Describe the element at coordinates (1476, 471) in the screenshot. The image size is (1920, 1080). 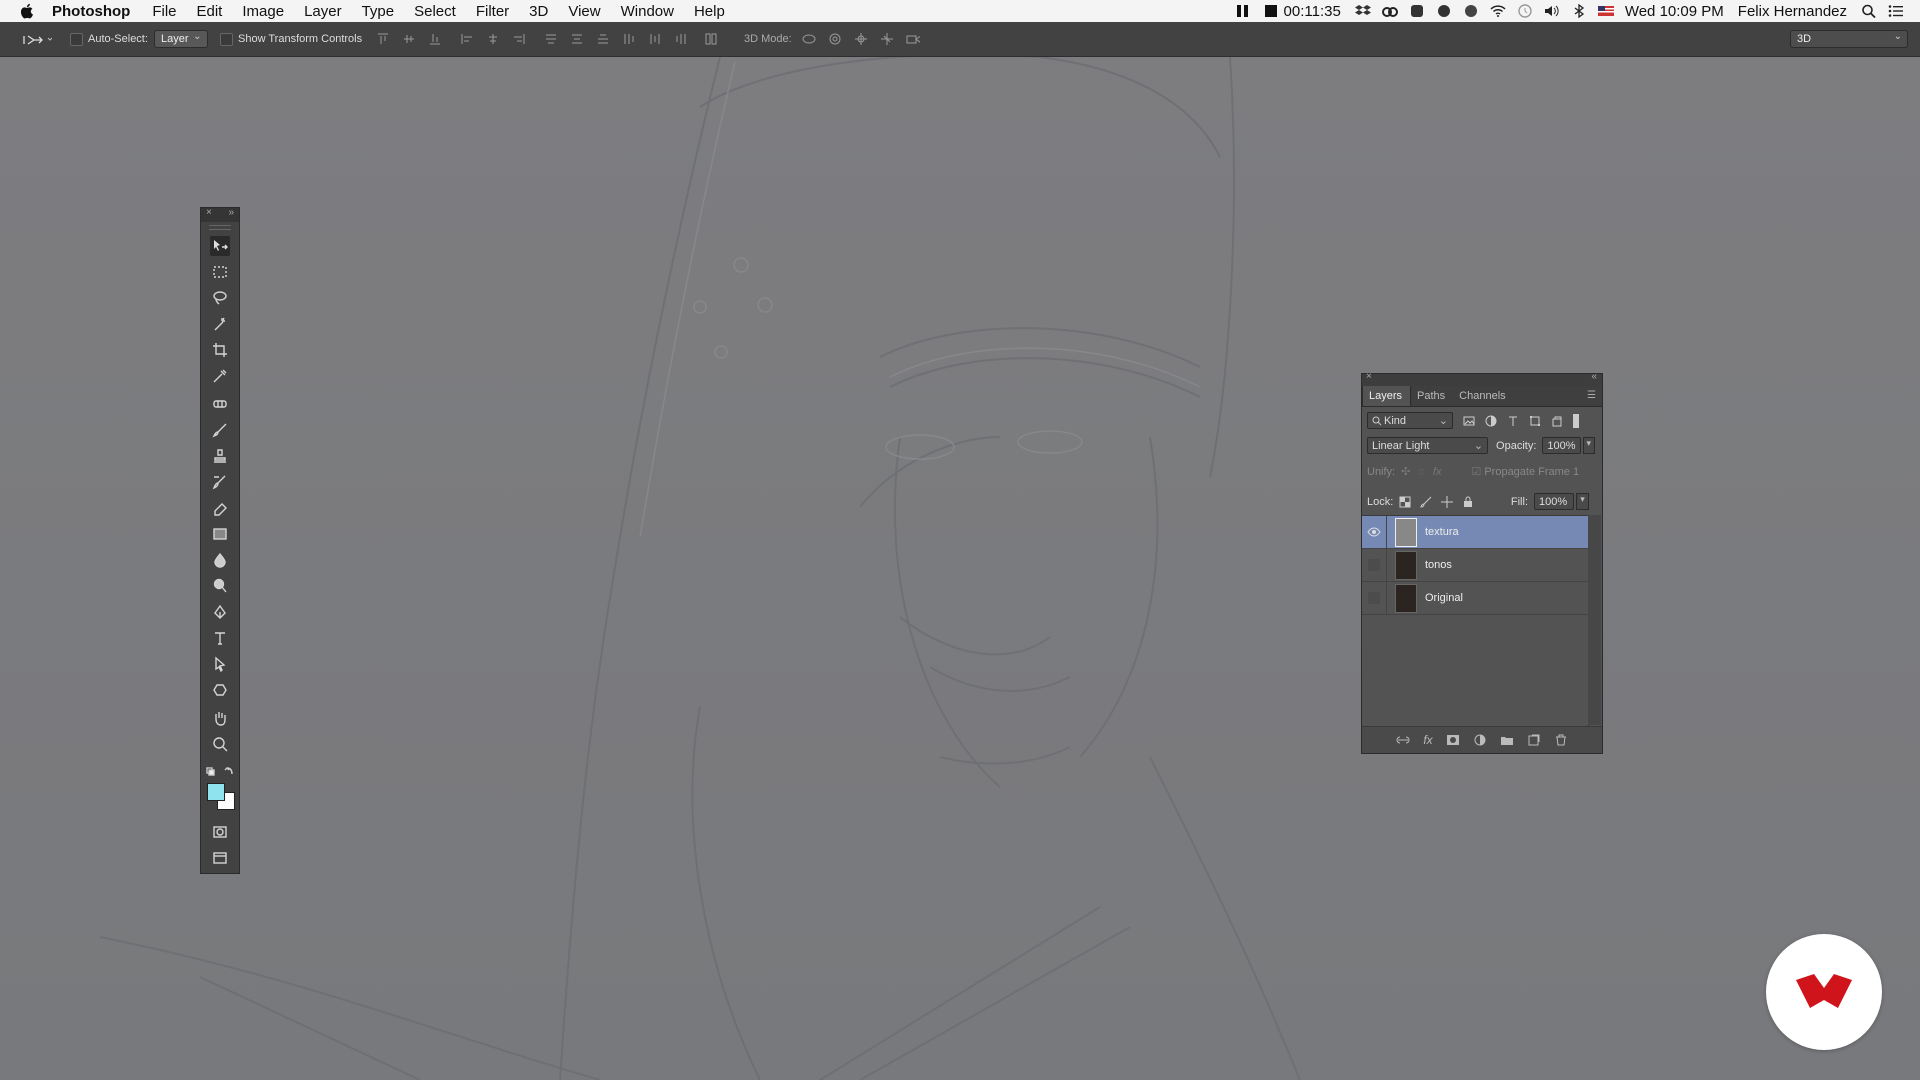
I see `propagate-checkbox: ☑` at that location.